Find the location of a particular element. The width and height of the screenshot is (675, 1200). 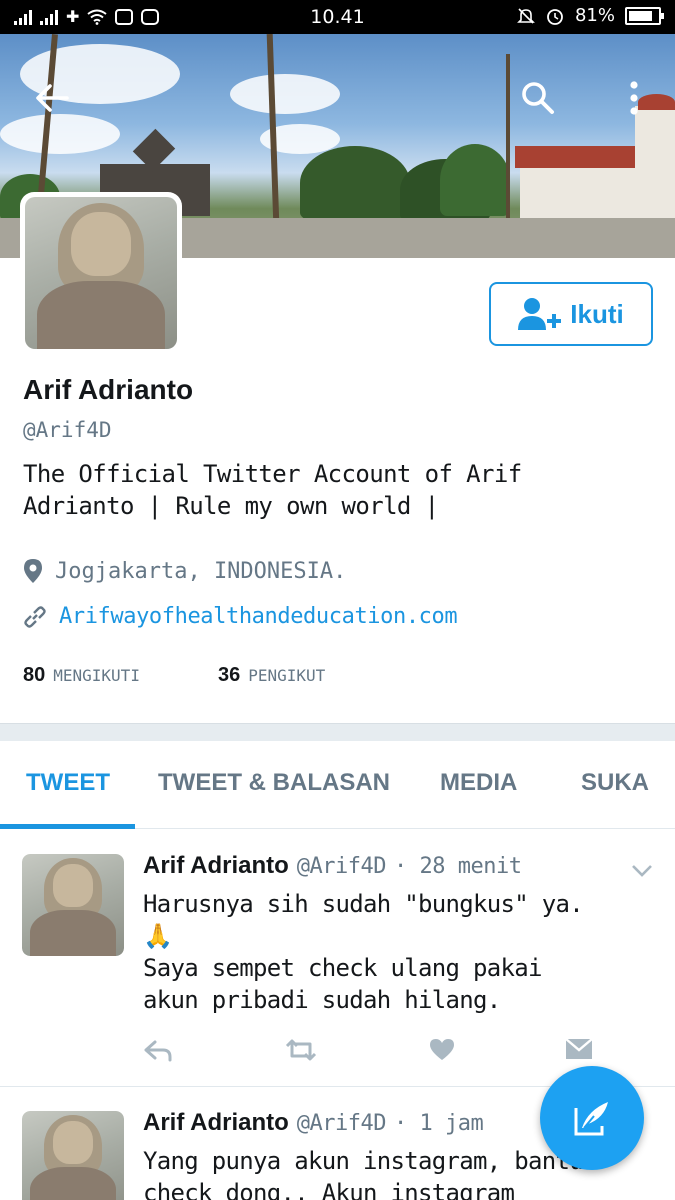

tab-tweet-and-replies: TWEET & BALASAN is located at coordinates (274, 783).